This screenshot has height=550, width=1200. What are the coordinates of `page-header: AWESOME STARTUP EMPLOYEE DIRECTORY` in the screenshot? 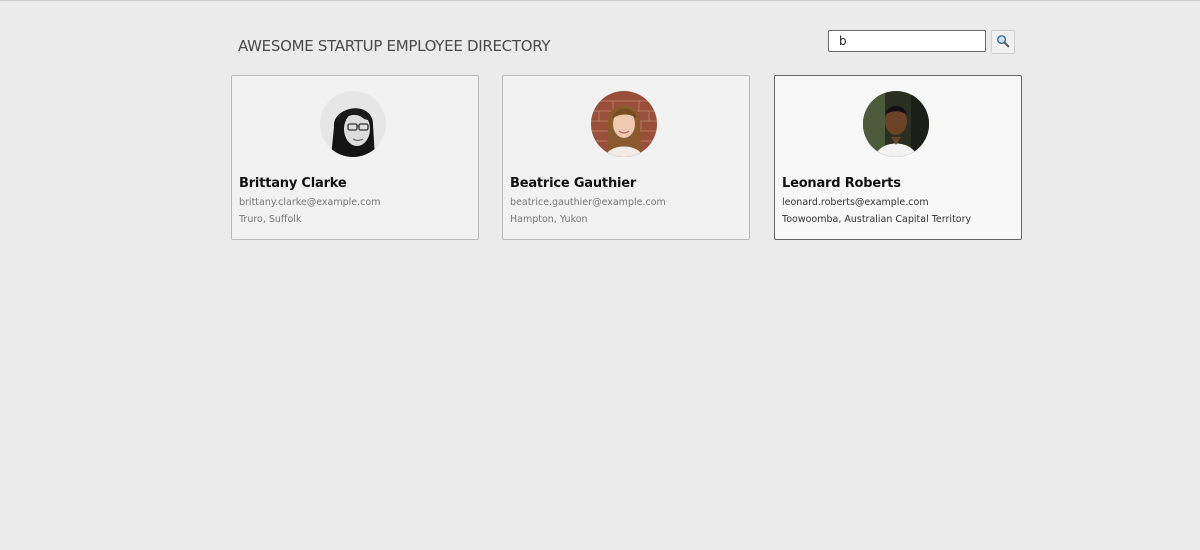 It's located at (633, 45).